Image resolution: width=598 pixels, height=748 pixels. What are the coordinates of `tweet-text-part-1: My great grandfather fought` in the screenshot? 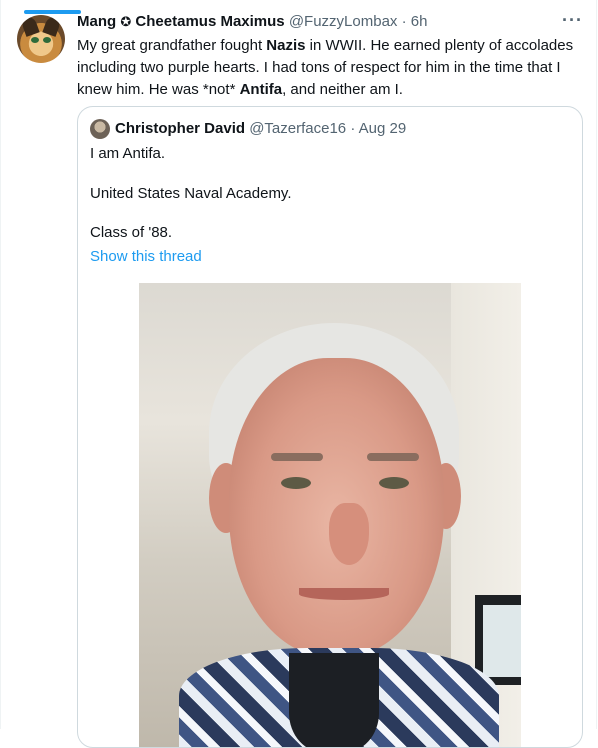 It's located at (172, 45).